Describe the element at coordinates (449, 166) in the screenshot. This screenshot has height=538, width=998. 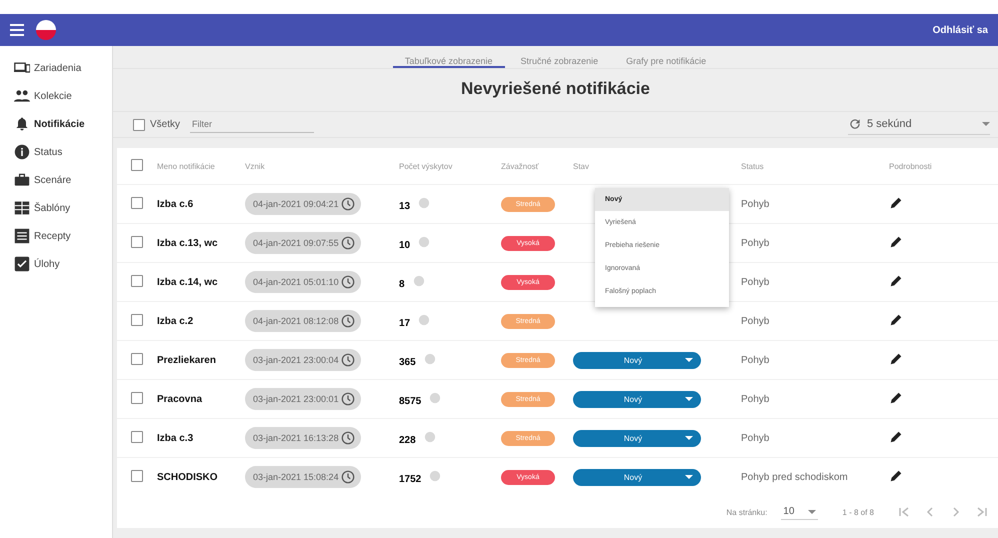
I see `column-header: Počet výskytov` at that location.